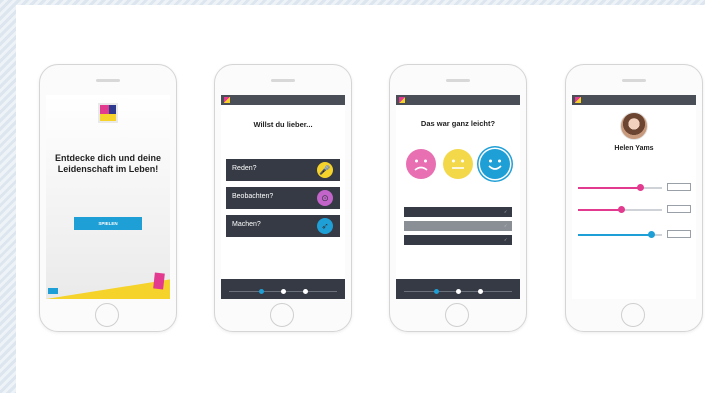  I want to click on profile-screen: Helen Yams, so click(634, 197).